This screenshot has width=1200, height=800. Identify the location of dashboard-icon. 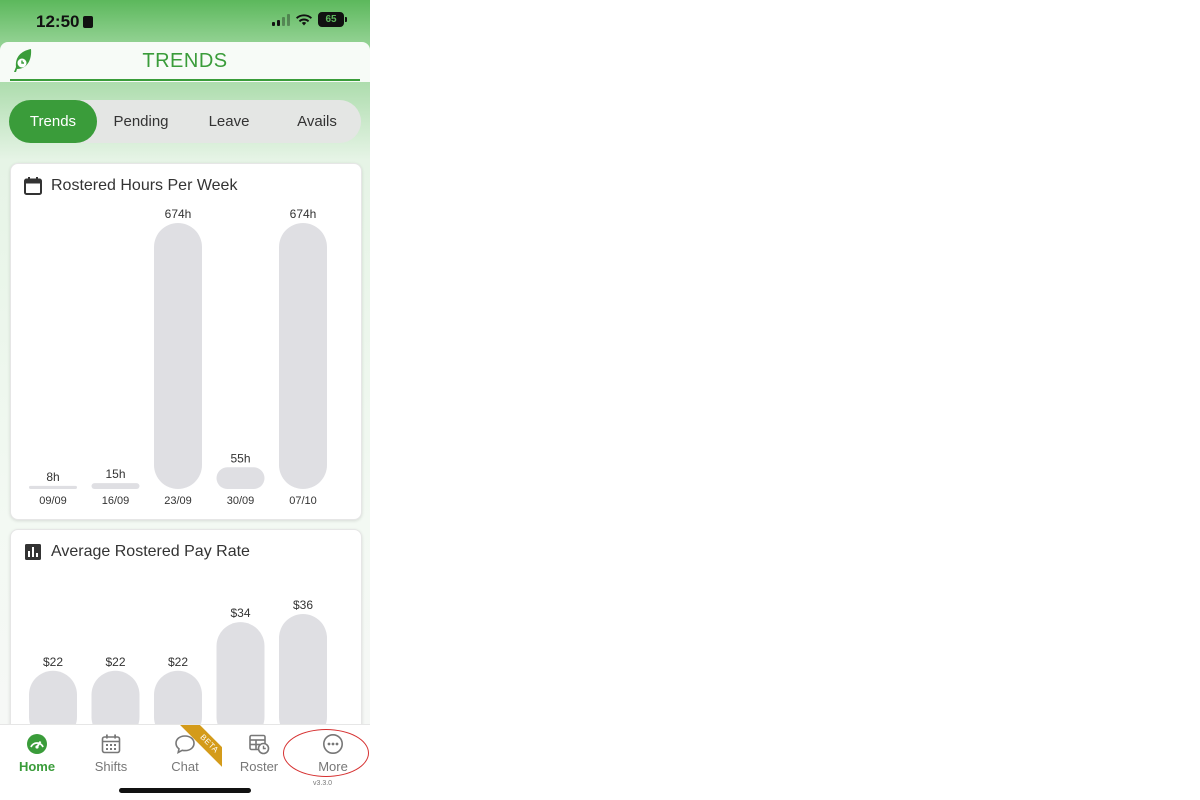
(37, 744).